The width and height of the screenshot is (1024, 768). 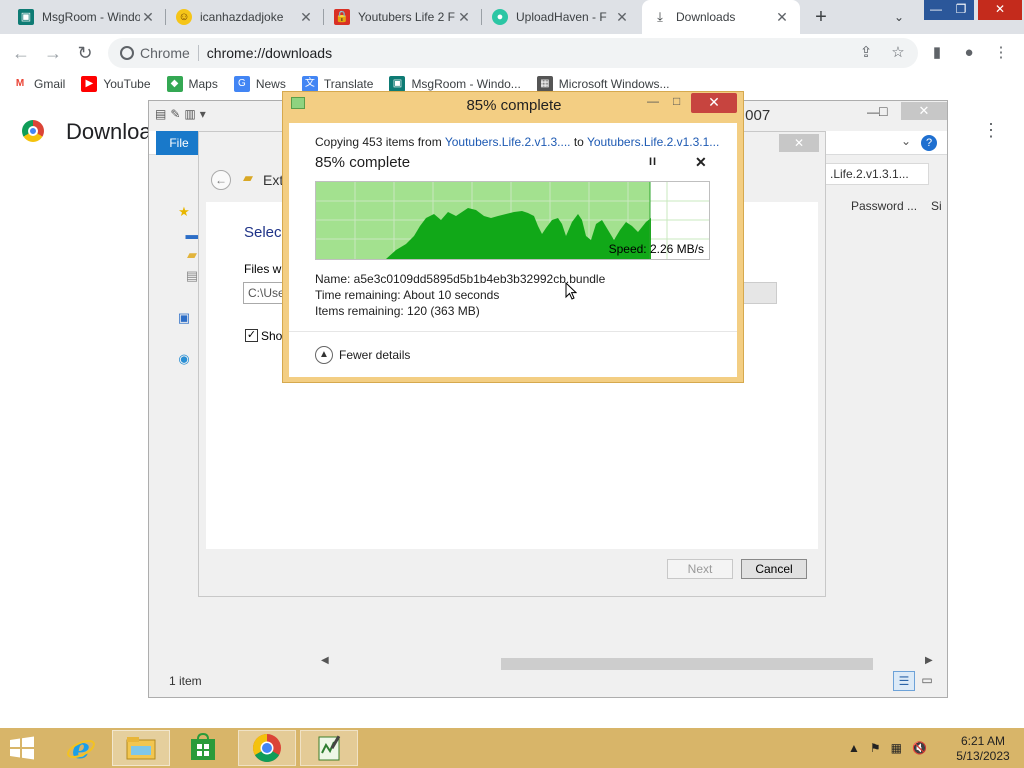 What do you see at coordinates (936, 10) in the screenshot?
I see `window-minimize-button: —` at bounding box center [936, 10].